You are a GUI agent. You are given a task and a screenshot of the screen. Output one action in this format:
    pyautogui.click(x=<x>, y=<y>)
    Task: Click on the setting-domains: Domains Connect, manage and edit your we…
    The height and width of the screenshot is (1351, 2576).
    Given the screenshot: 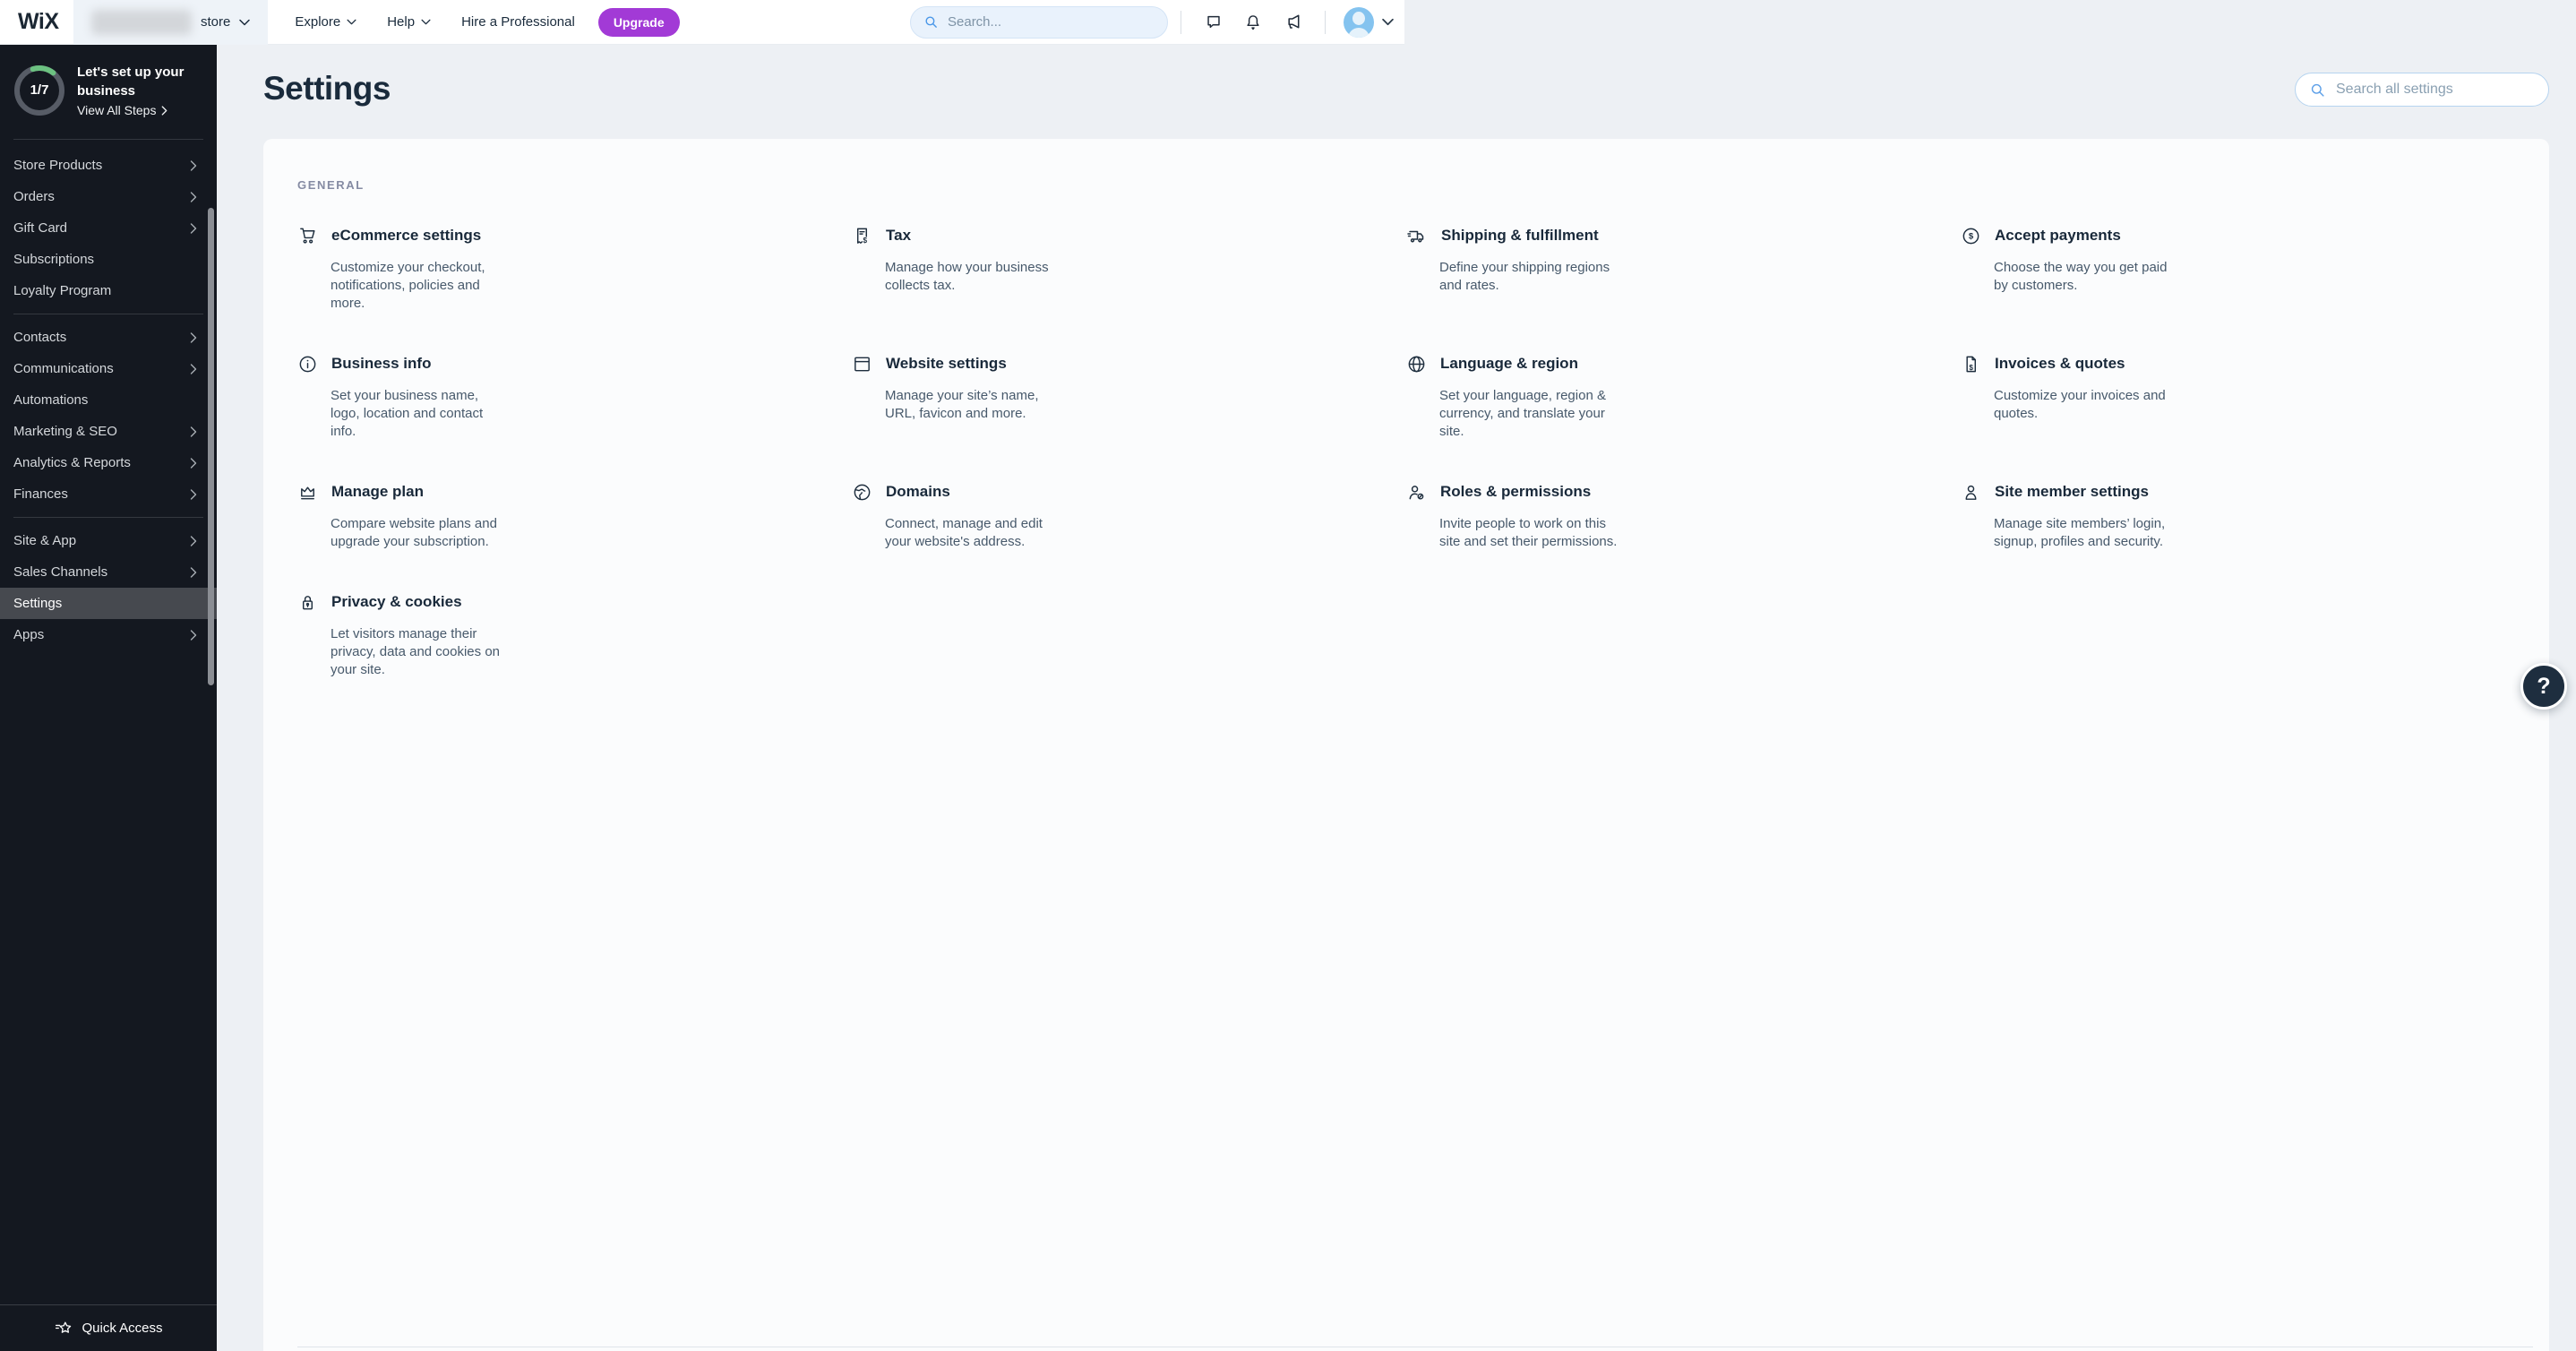 What is the action you would take?
    pyautogui.click(x=1129, y=515)
    